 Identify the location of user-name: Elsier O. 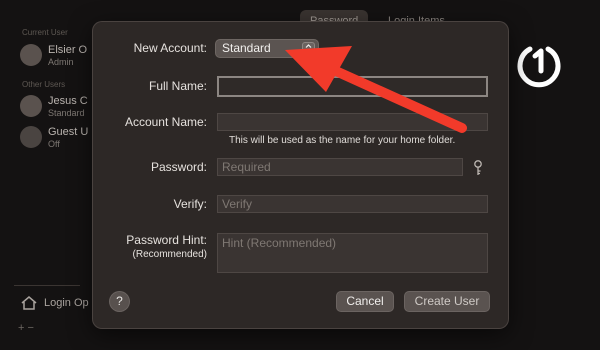
(68, 50).